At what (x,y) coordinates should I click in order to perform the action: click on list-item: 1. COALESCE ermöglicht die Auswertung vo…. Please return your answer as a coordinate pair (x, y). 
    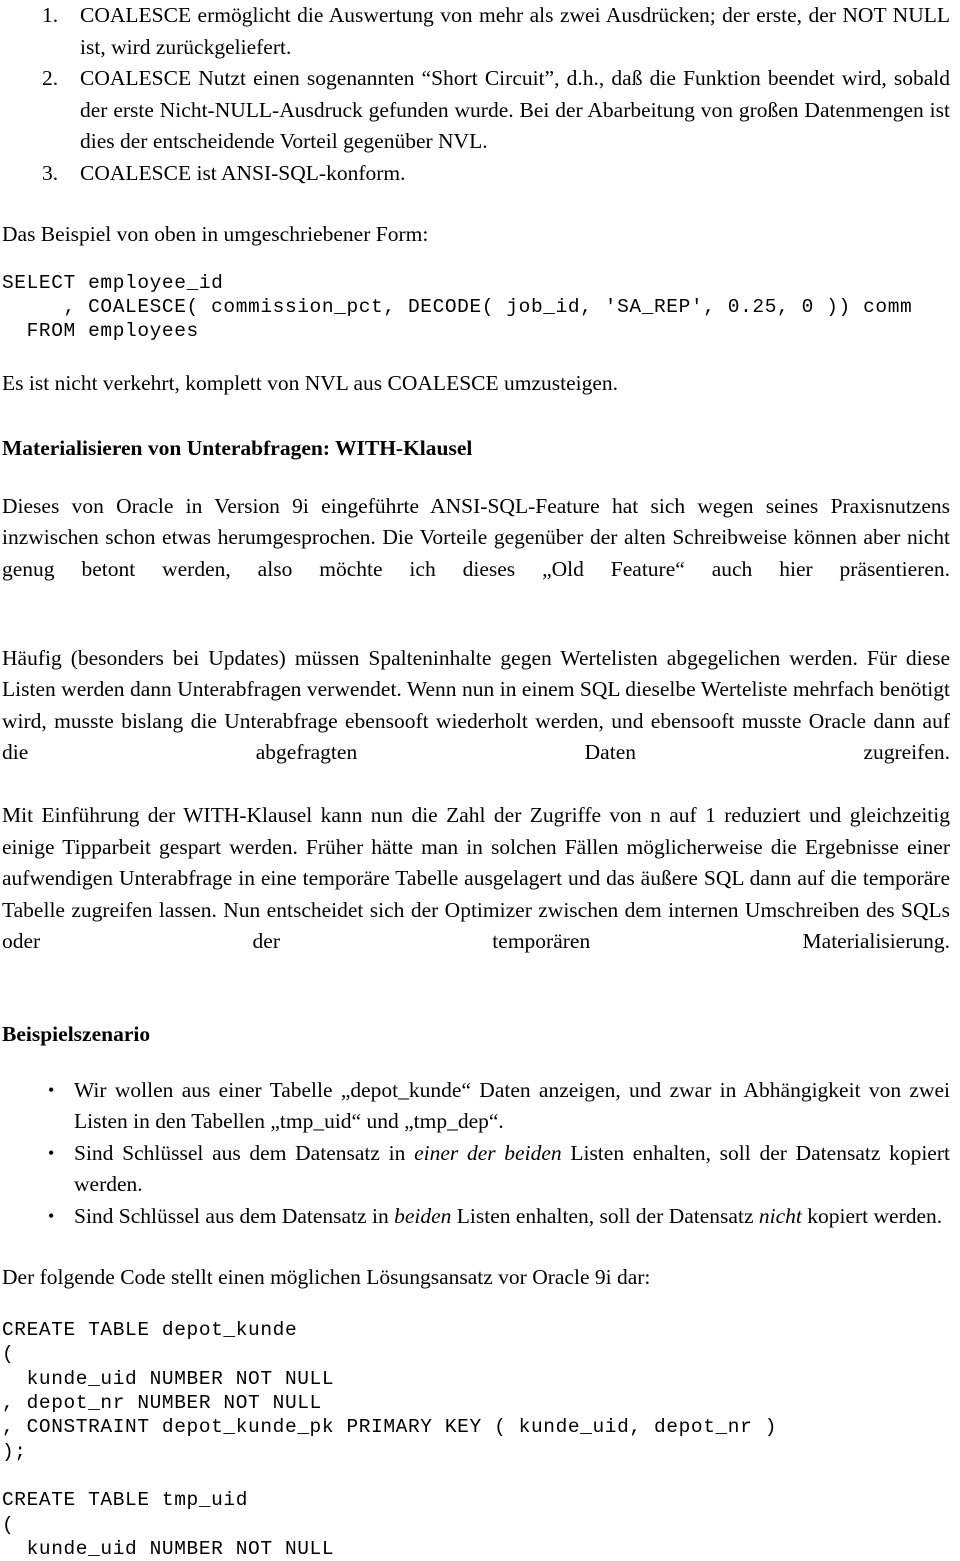
    Looking at the image, I should click on (476, 31).